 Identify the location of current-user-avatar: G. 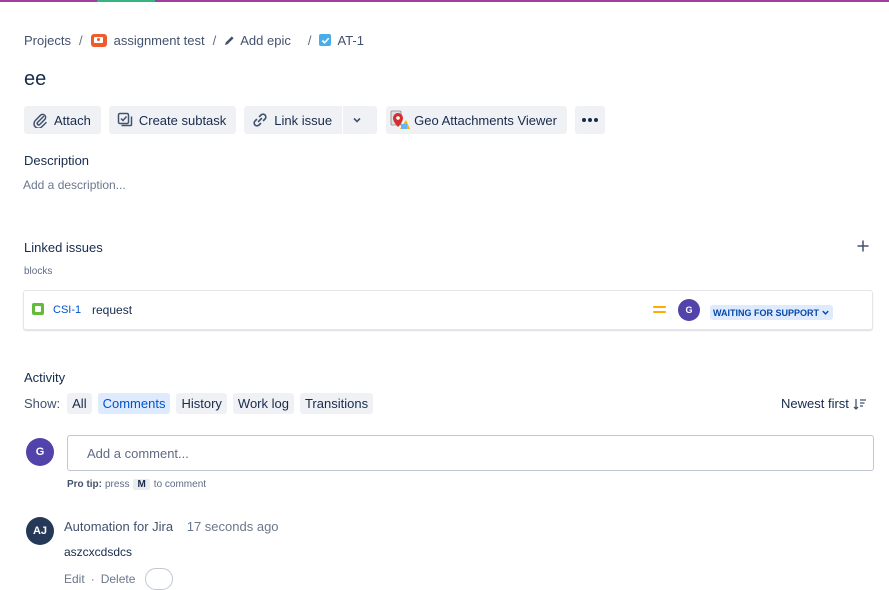
(40, 452).